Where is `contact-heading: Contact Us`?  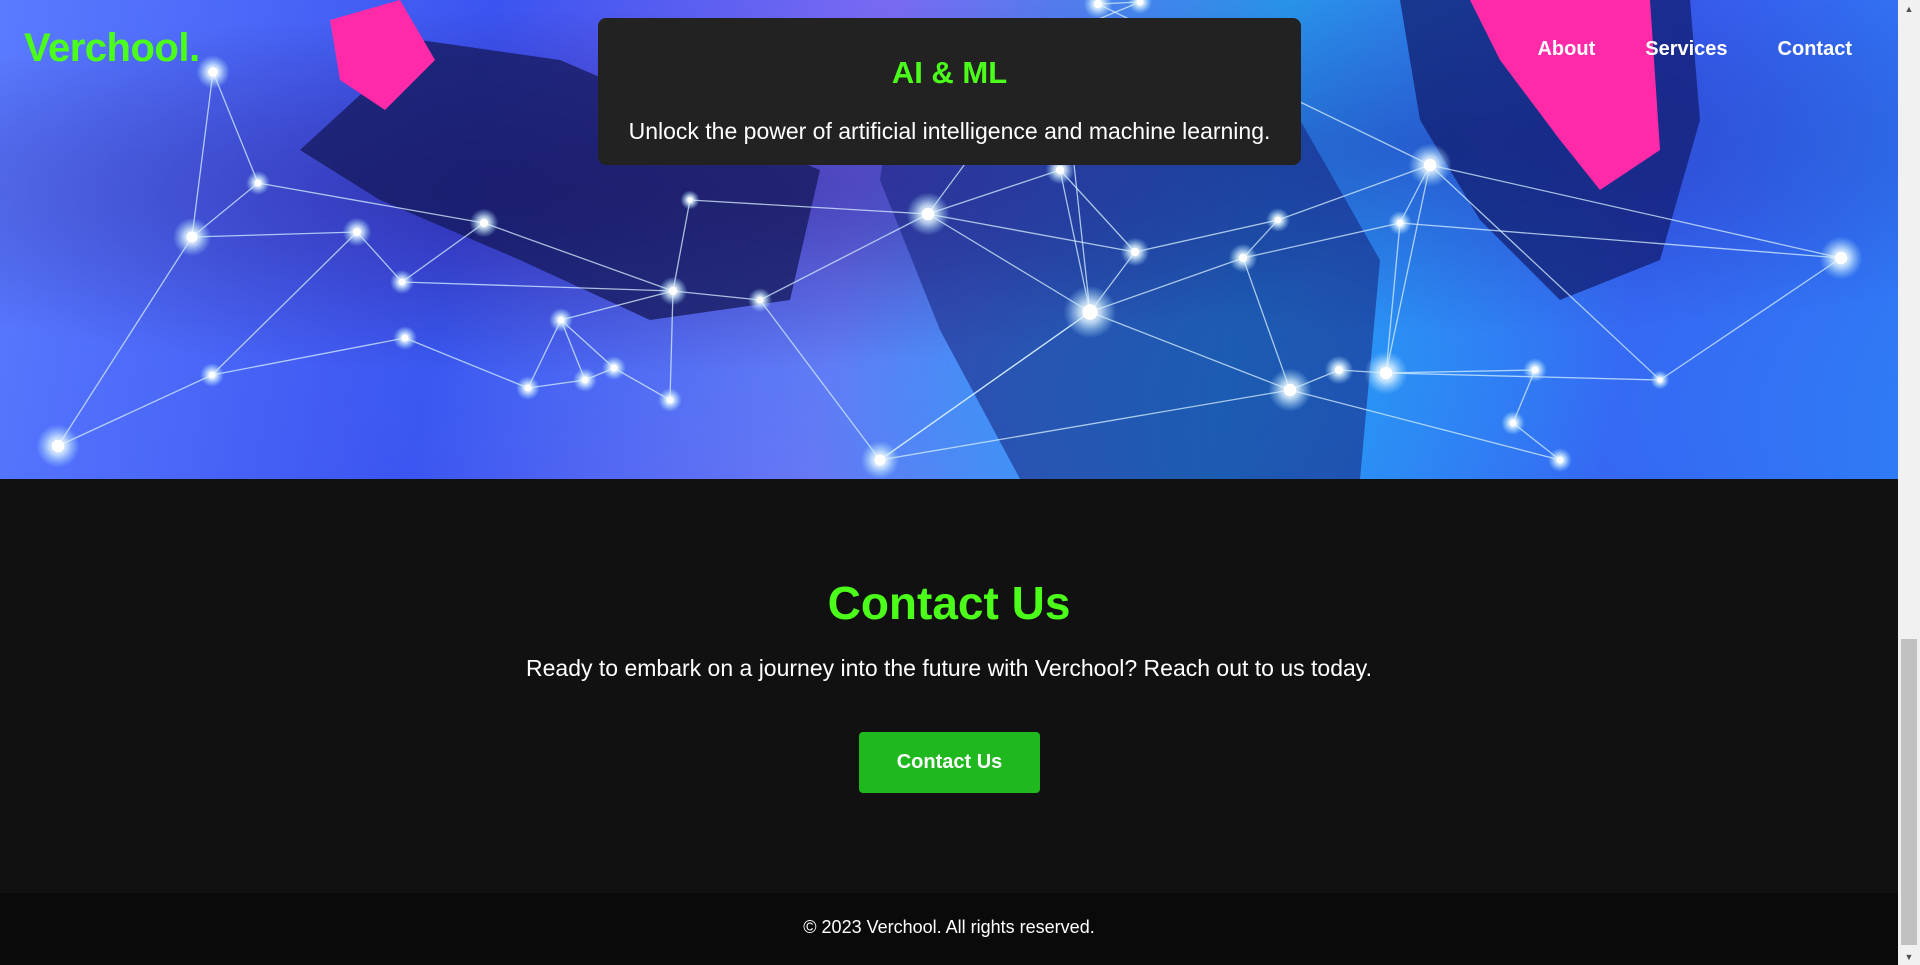
contact-heading: Contact Us is located at coordinates (949, 603).